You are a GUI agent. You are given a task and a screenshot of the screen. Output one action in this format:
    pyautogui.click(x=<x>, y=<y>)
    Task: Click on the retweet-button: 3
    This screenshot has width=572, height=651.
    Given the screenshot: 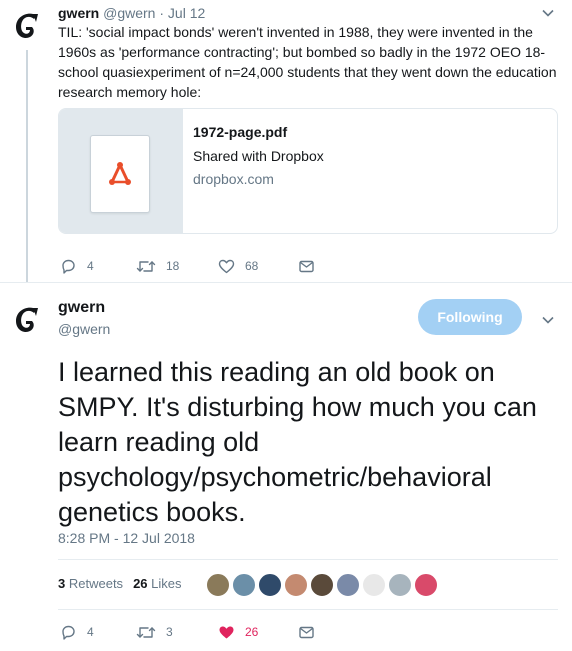 What is the action you would take?
    pyautogui.click(x=154, y=632)
    